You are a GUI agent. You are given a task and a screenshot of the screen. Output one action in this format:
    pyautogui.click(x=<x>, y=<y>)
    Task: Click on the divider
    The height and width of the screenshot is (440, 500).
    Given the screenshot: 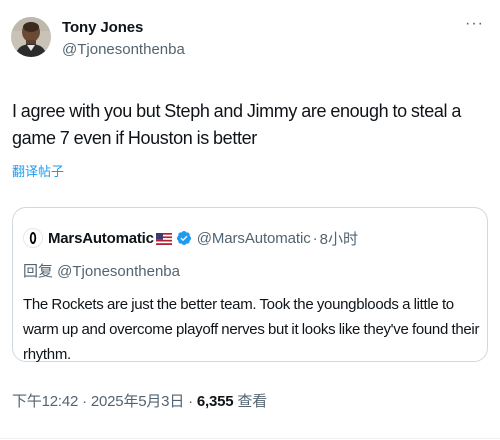 What is the action you would take?
    pyautogui.click(x=250, y=438)
    